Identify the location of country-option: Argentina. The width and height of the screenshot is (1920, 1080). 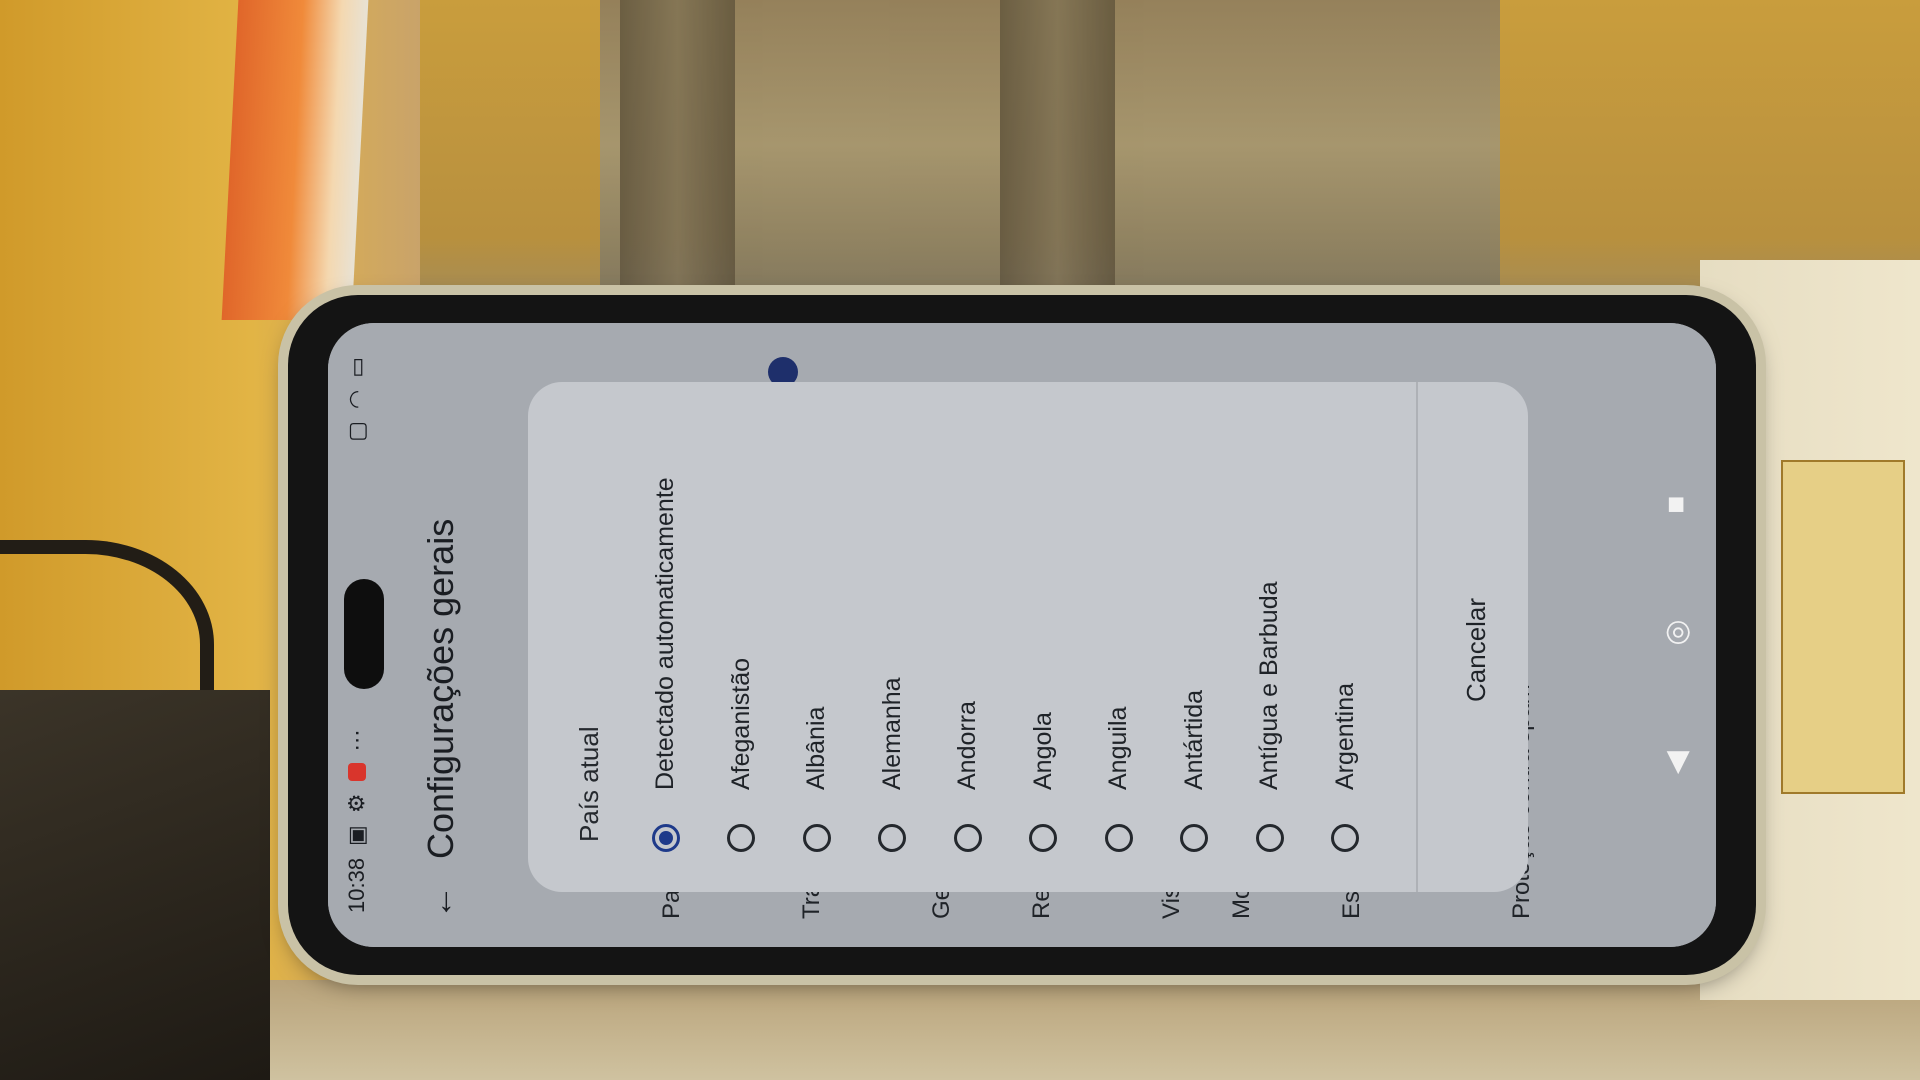
(1346, 664).